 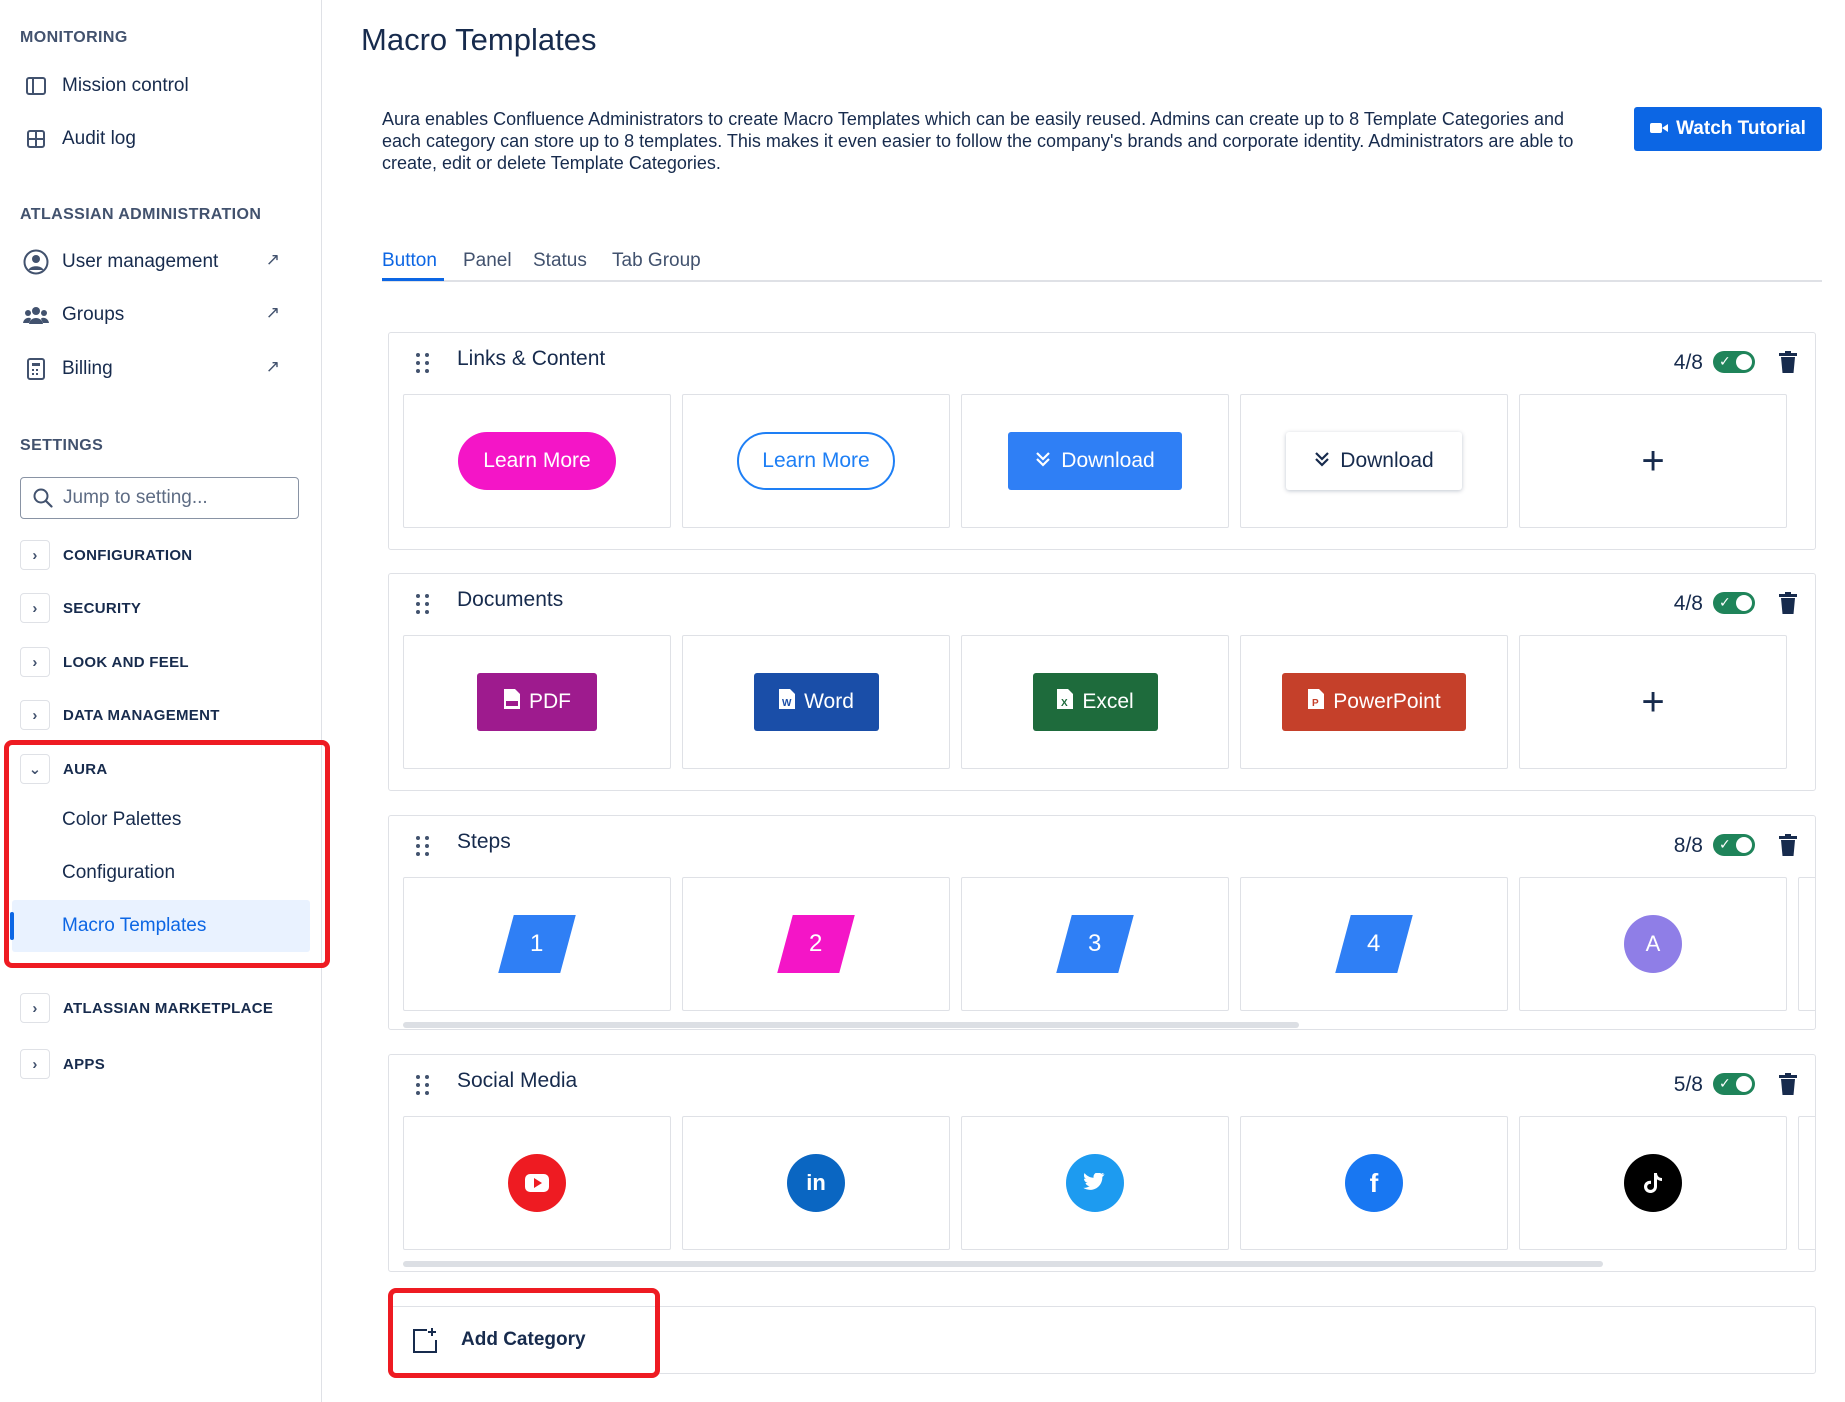 I want to click on sidebar-item-mission-control: Mission control, so click(x=165, y=86).